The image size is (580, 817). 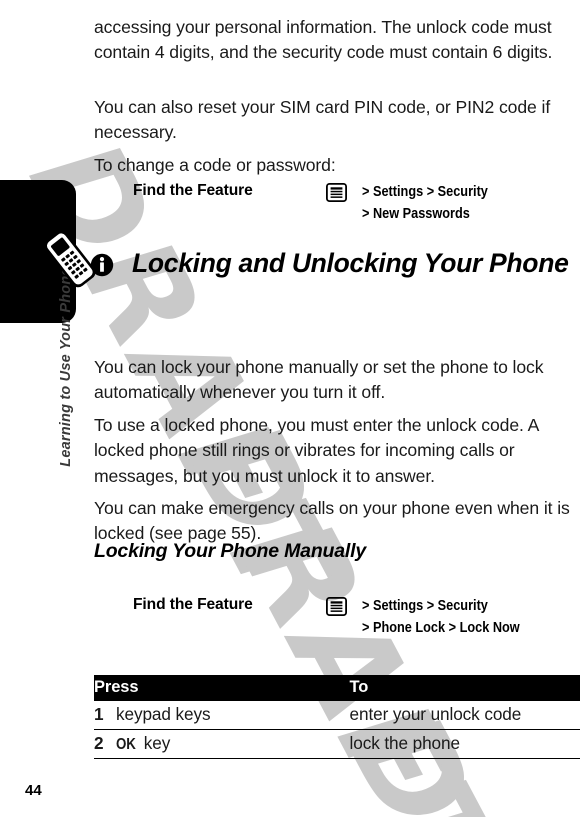 What do you see at coordinates (464, 688) in the screenshot?
I see `column-header-to: To` at bounding box center [464, 688].